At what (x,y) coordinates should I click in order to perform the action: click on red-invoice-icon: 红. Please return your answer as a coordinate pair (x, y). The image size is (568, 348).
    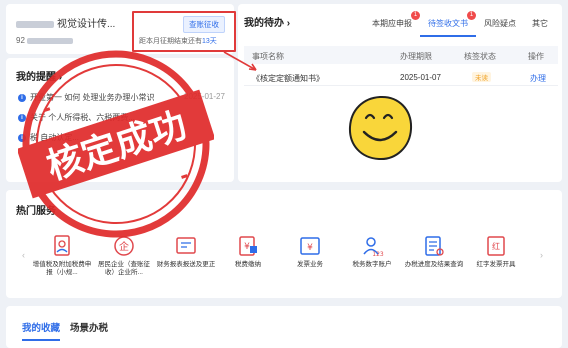
    Looking at the image, I should click on (496, 246).